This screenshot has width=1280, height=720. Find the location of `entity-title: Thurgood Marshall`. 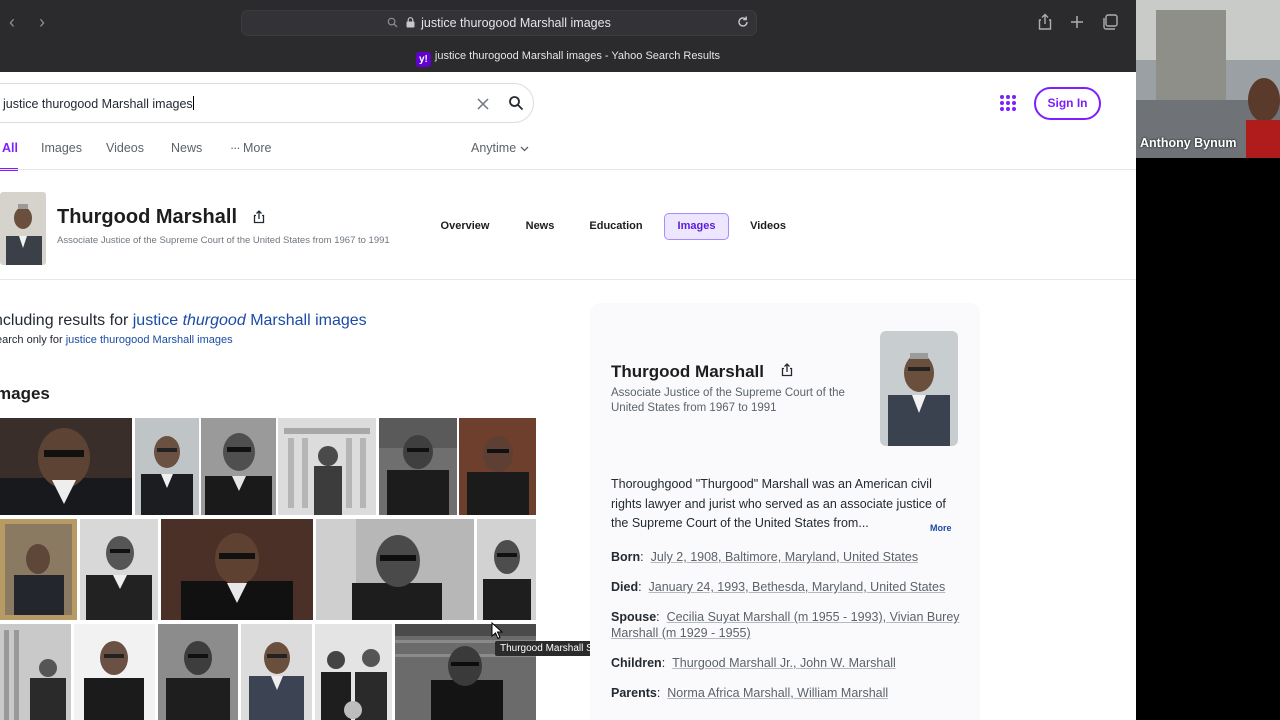

entity-title: Thurgood Marshall is located at coordinates (147, 217).